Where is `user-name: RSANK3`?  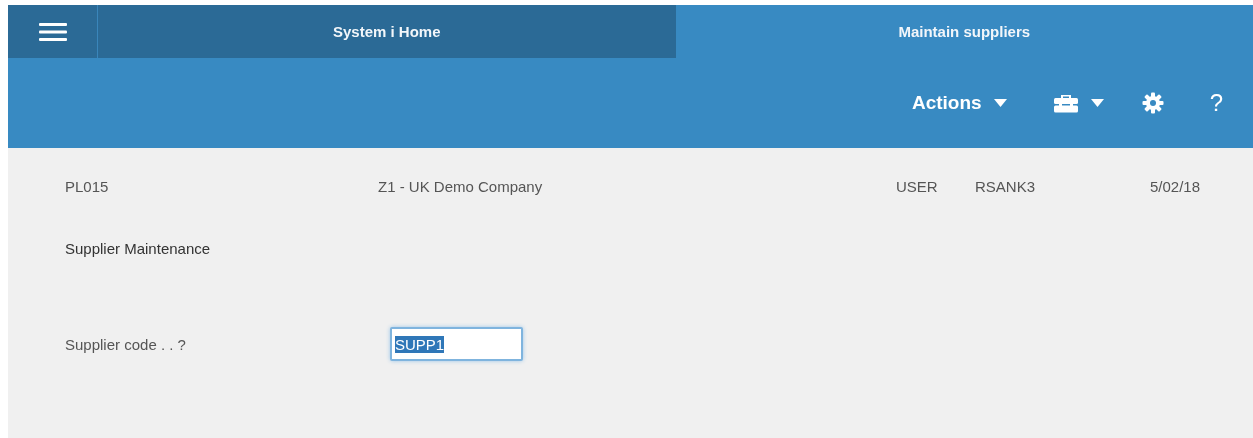 user-name: RSANK3 is located at coordinates (1006, 186).